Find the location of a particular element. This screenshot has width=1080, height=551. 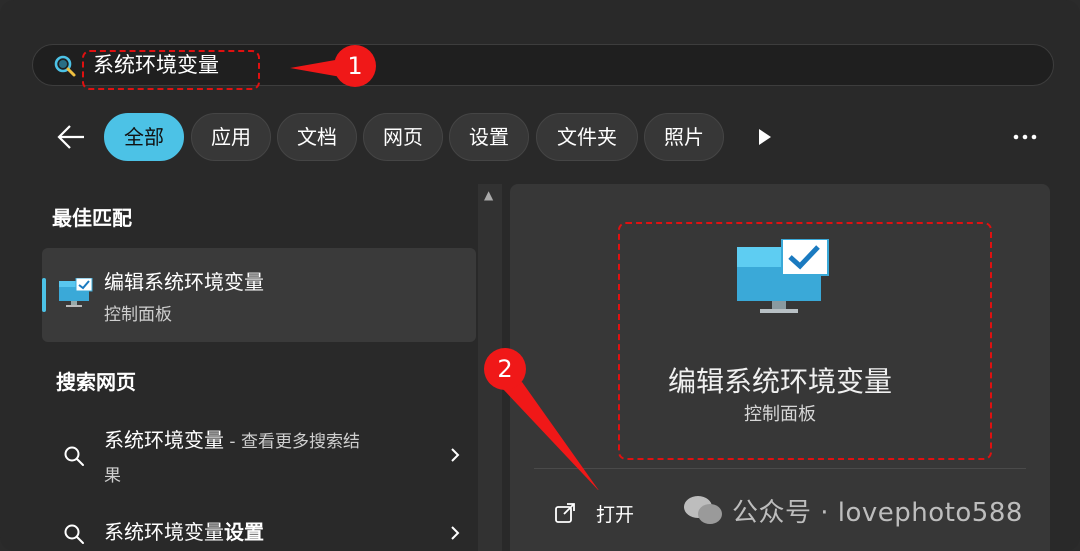

watermark-text: 公众号 · lovephoto588 is located at coordinates (877, 513).